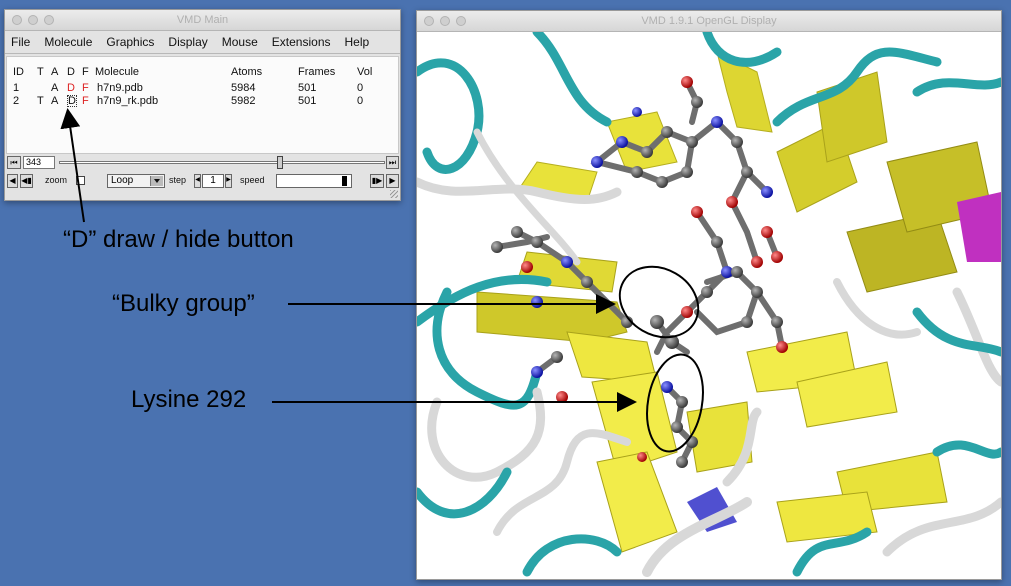 The width and height of the screenshot is (1011, 586). What do you see at coordinates (213, 181) in the screenshot?
I see `step-input: 1` at bounding box center [213, 181].